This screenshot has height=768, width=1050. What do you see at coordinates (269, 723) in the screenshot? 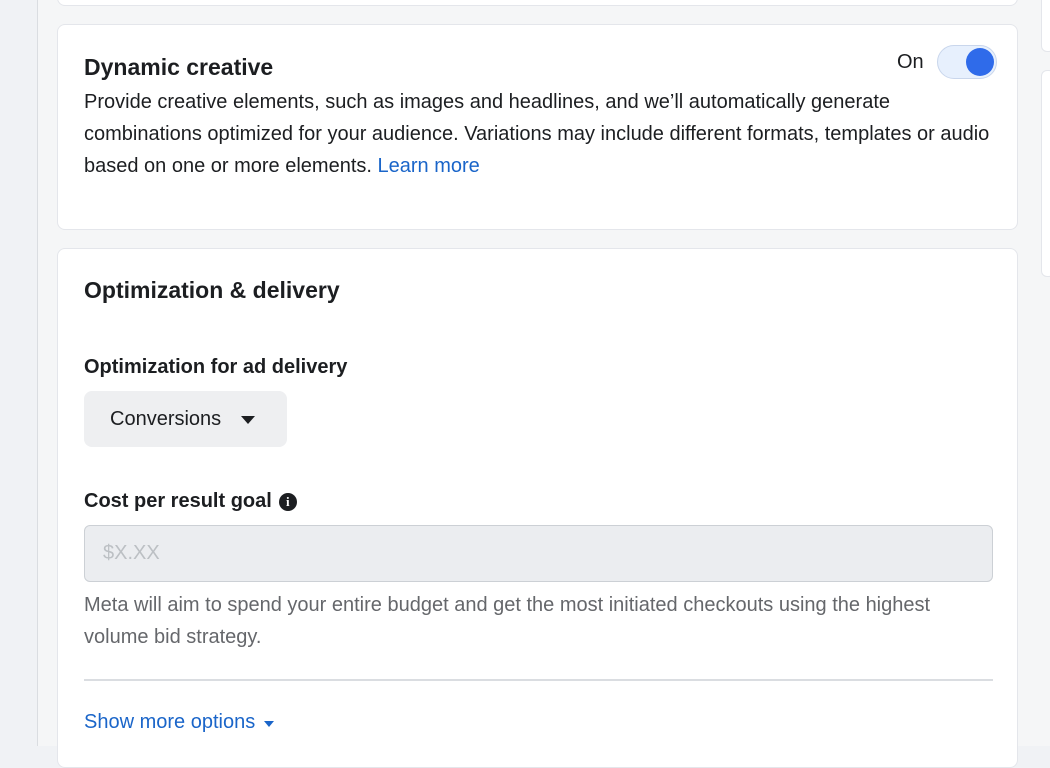
I see `caret-down-icon` at bounding box center [269, 723].